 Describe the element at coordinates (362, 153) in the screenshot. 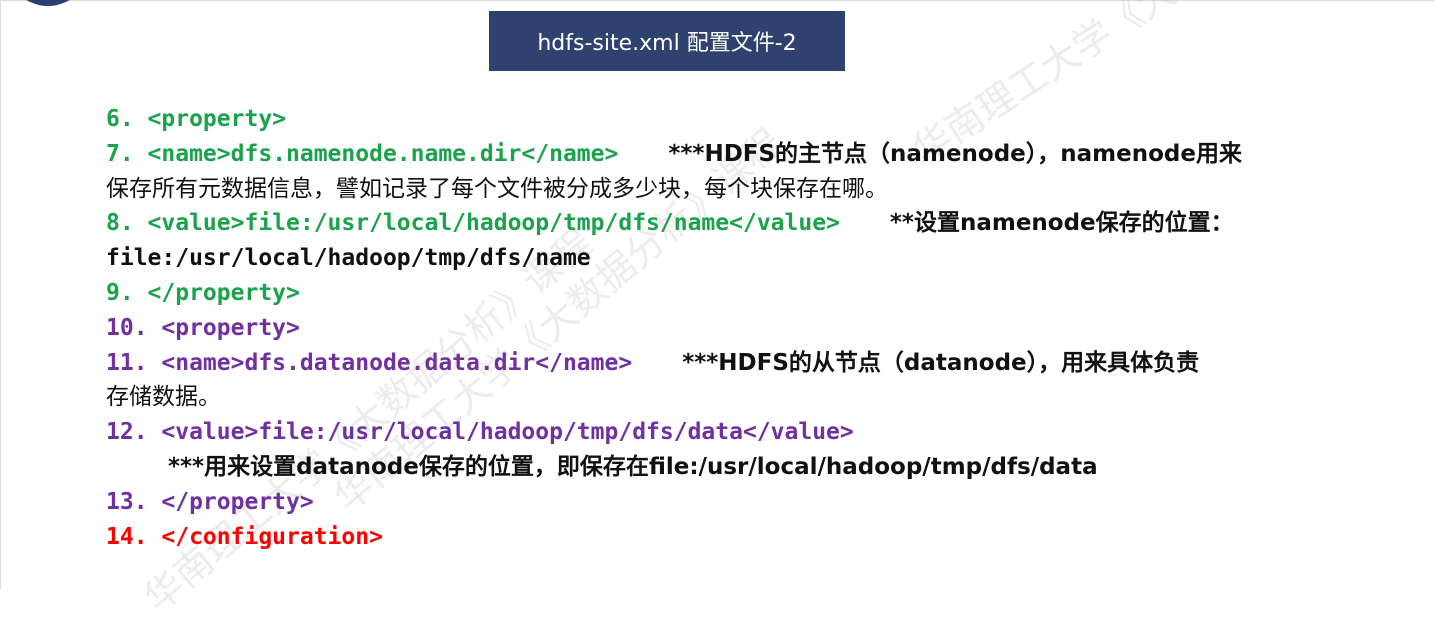

I see `code-line-7-code: 7. <name>dfs.namenode.name.dir</name>` at that location.